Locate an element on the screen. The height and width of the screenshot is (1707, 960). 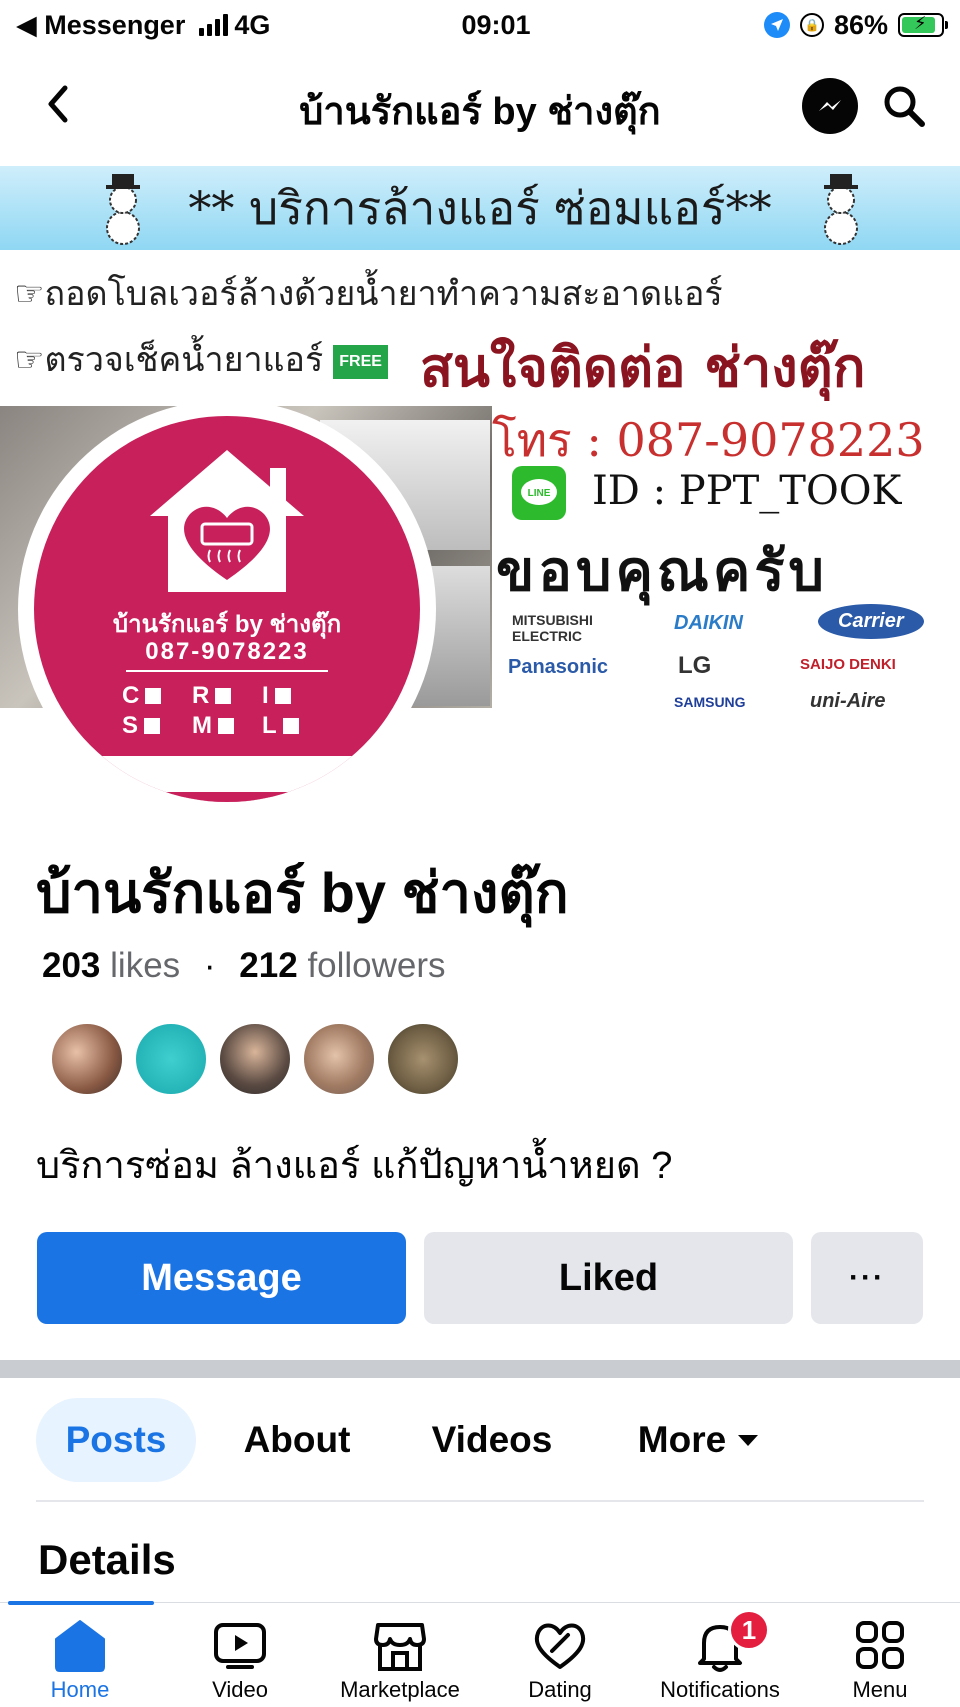
location-arrow-icon is located at coordinates (776, 25).